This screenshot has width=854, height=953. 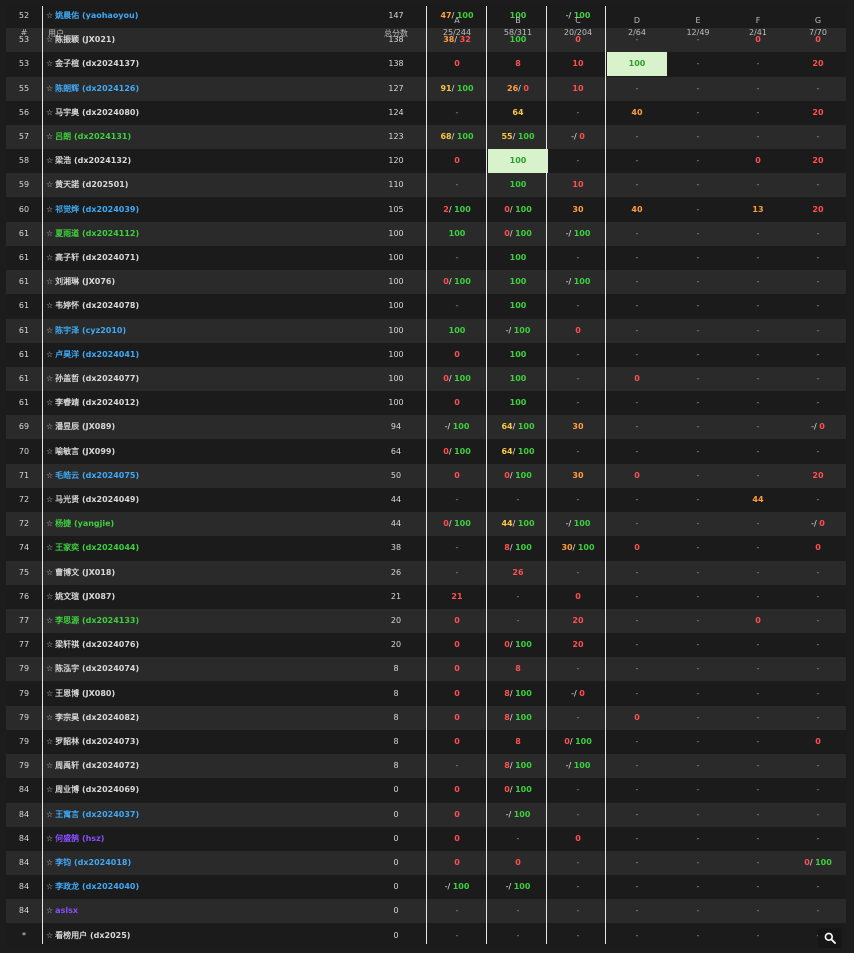 What do you see at coordinates (90, 330) in the screenshot?
I see `user-name-link: 陈宇泽 (cyz2010)` at bounding box center [90, 330].